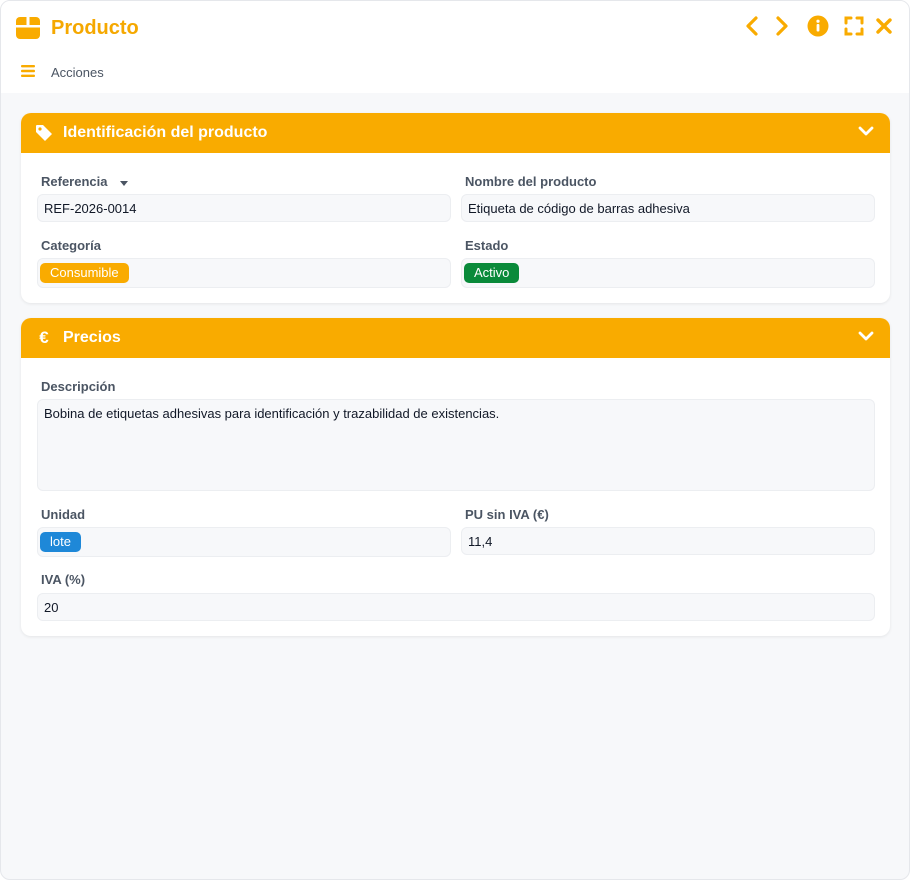  Describe the element at coordinates (244, 542) in the screenshot. I see `unidad-field: lote` at that location.